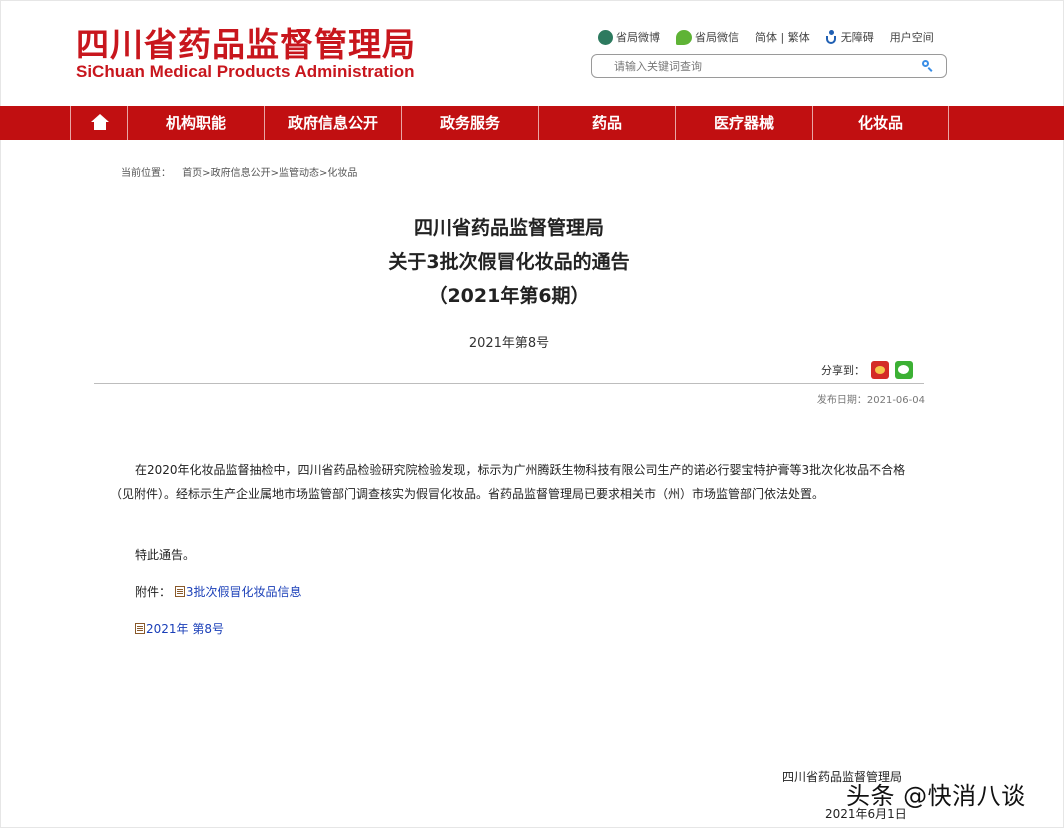 This screenshot has width=1064, height=828. I want to click on nav-drugs: 药品, so click(606, 123).